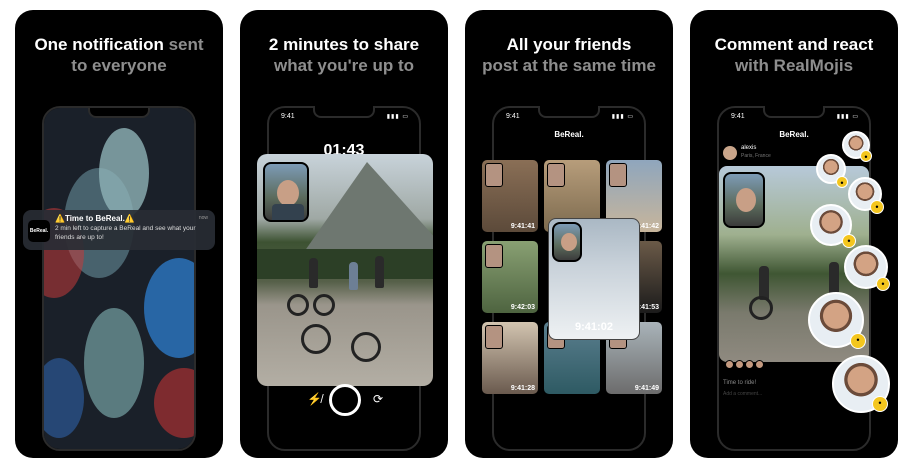 This screenshot has width=923, height=465. Describe the element at coordinates (378, 399) in the screenshot. I see `flip-camera-icon: ⟳` at that location.